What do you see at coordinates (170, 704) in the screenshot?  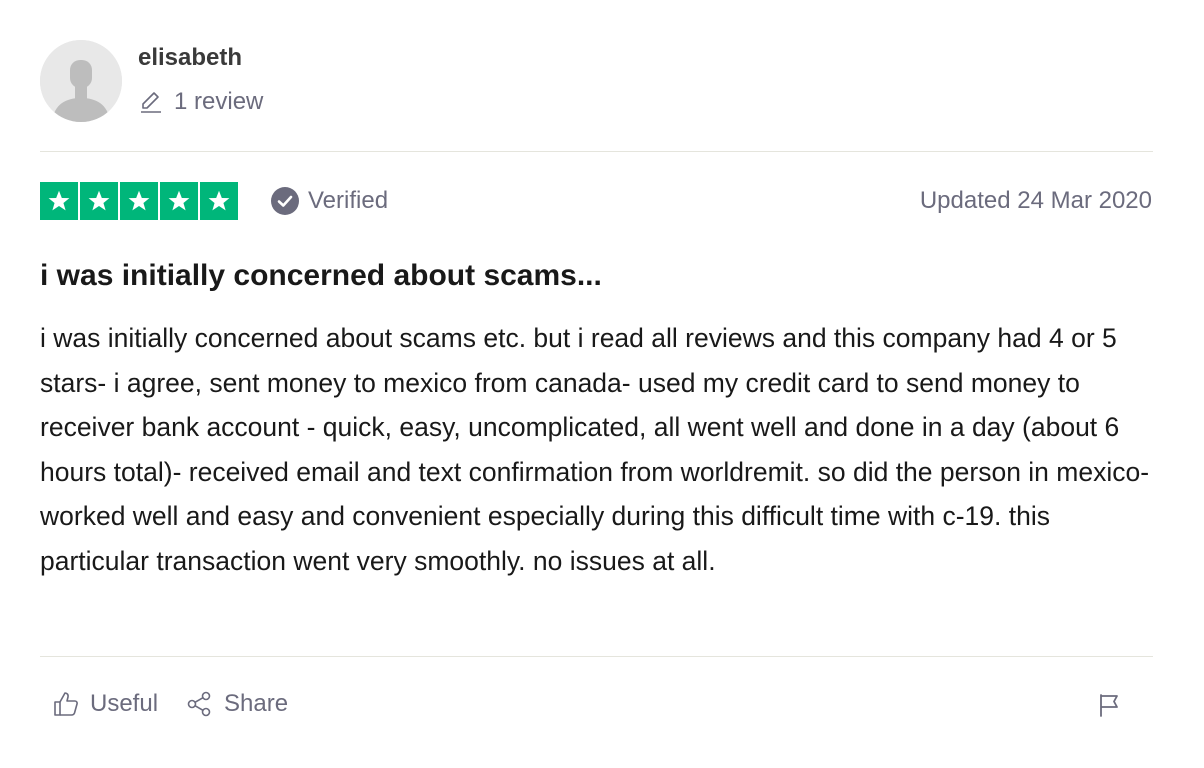 I see `review-actions: Useful Share` at bounding box center [170, 704].